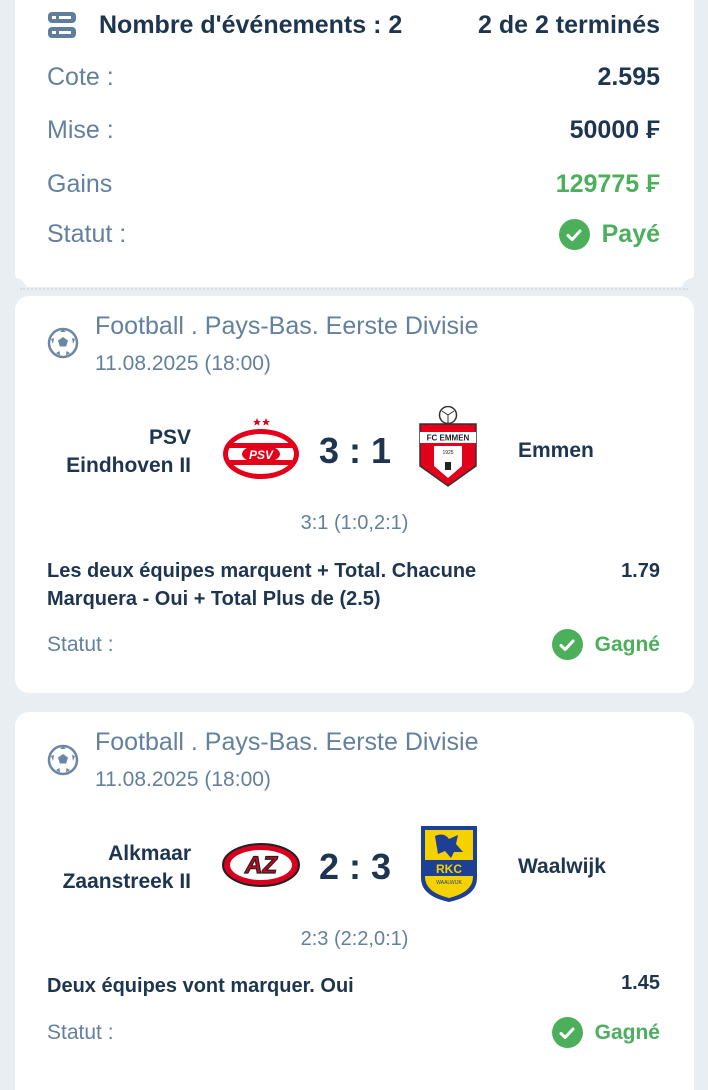 This screenshot has height=1090, width=708. Describe the element at coordinates (628, 77) in the screenshot. I see `odds-value: 2.595` at that location.